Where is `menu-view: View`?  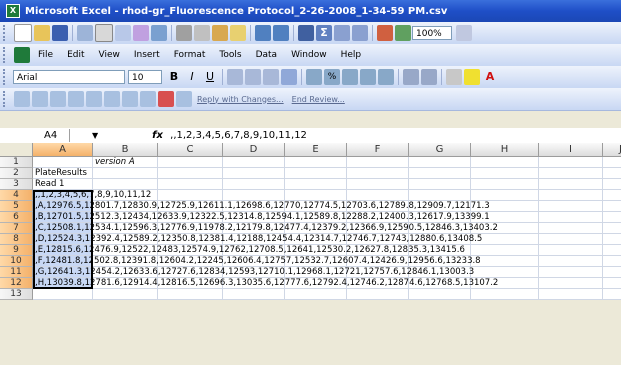 menu-view: View is located at coordinates (109, 55).